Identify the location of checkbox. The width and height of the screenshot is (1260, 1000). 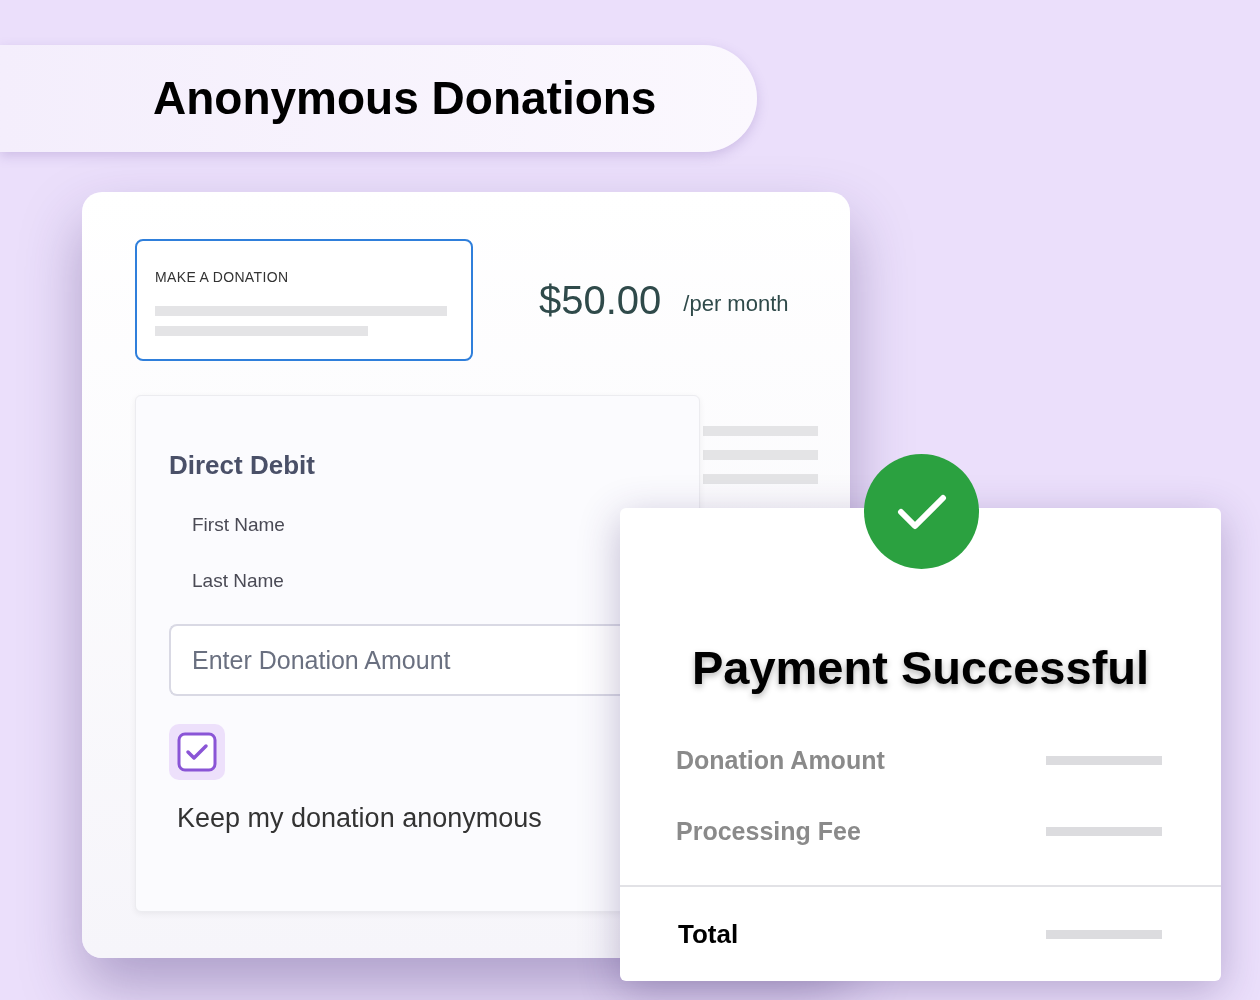
(197, 752).